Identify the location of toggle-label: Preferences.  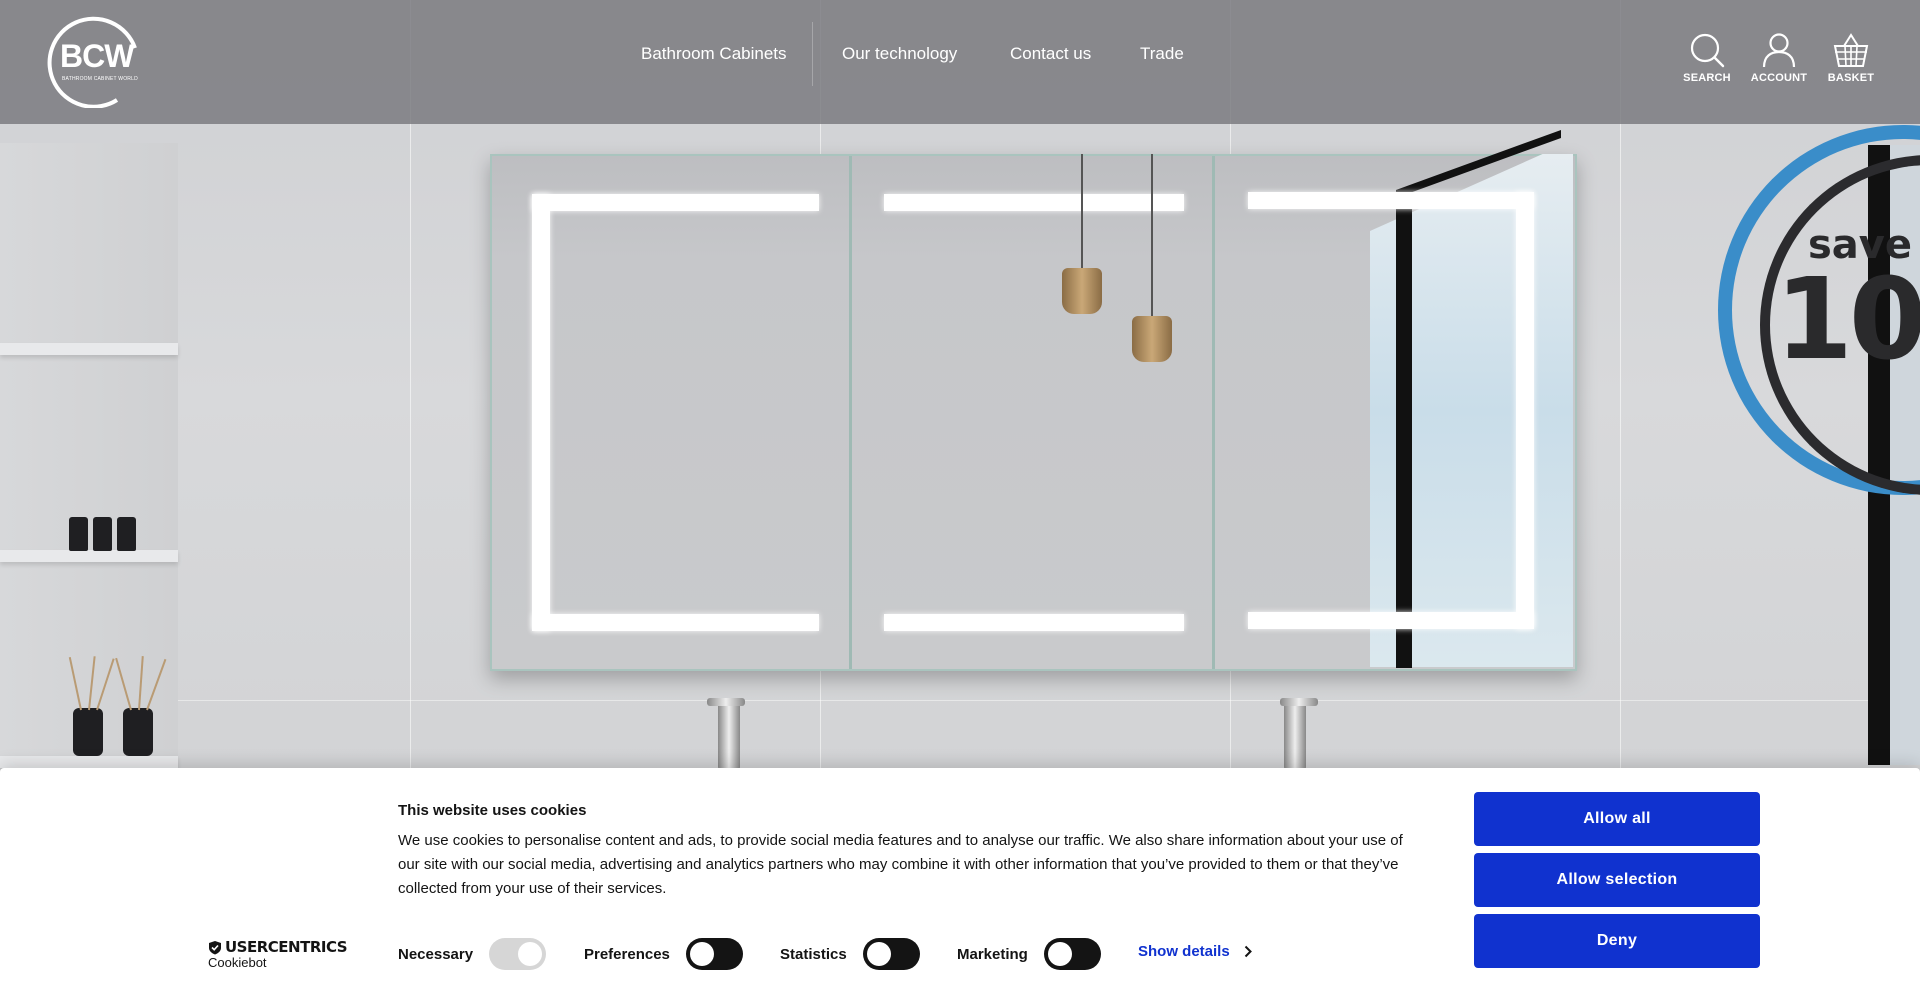
(627, 954).